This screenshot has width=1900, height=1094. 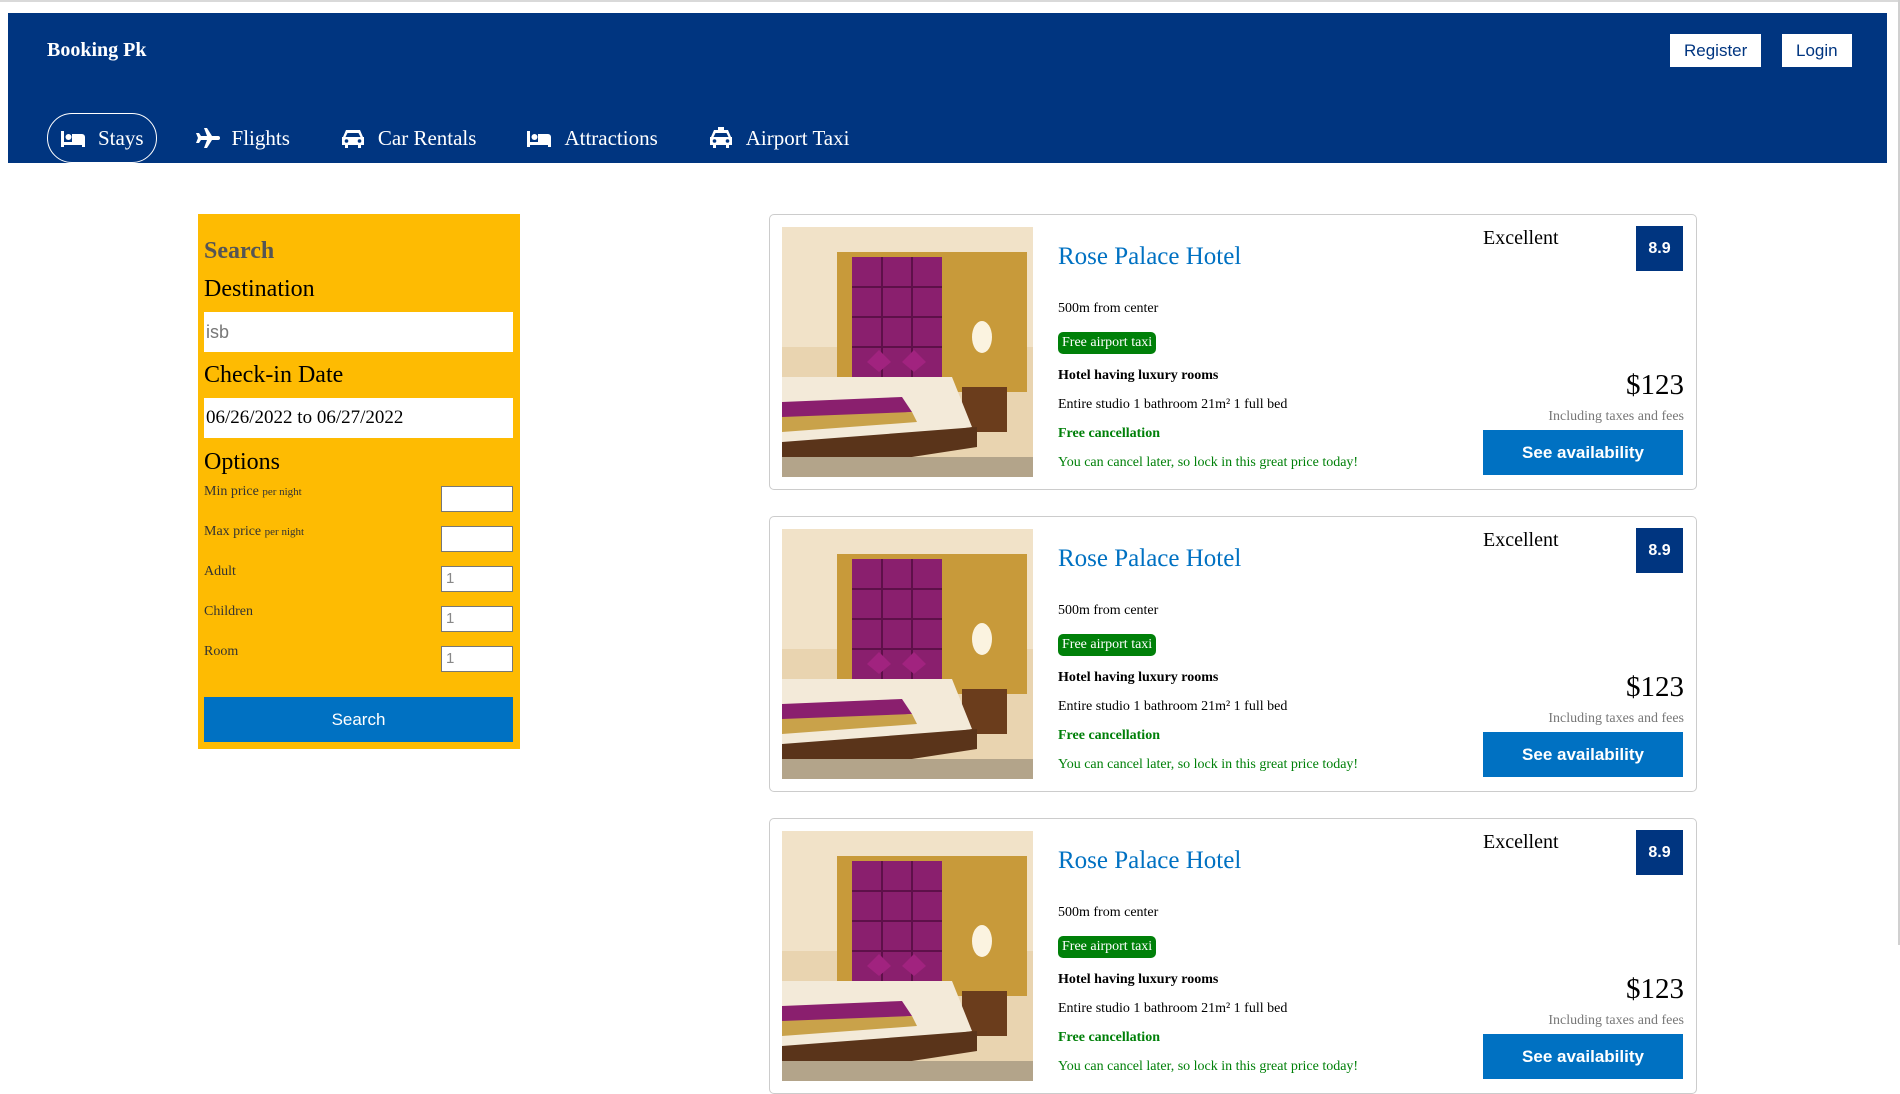 I want to click on brand-logo: Booking Pk, so click(x=96, y=50).